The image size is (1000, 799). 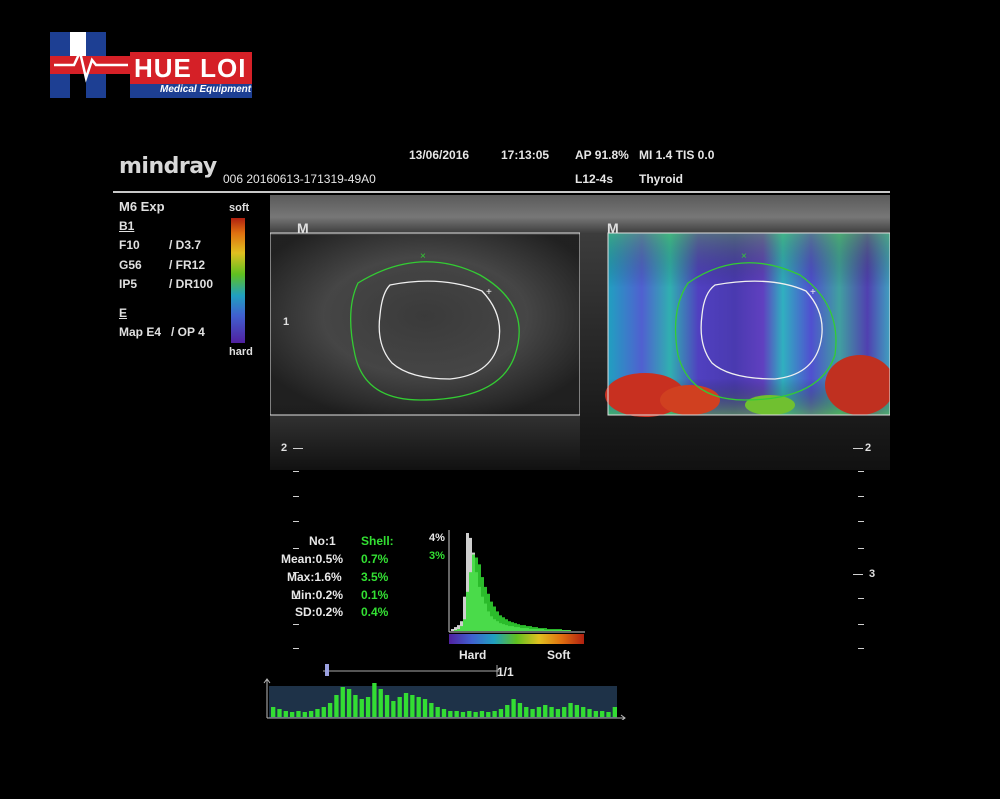 I want to click on hist-color-scale, so click(x=516, y=639).